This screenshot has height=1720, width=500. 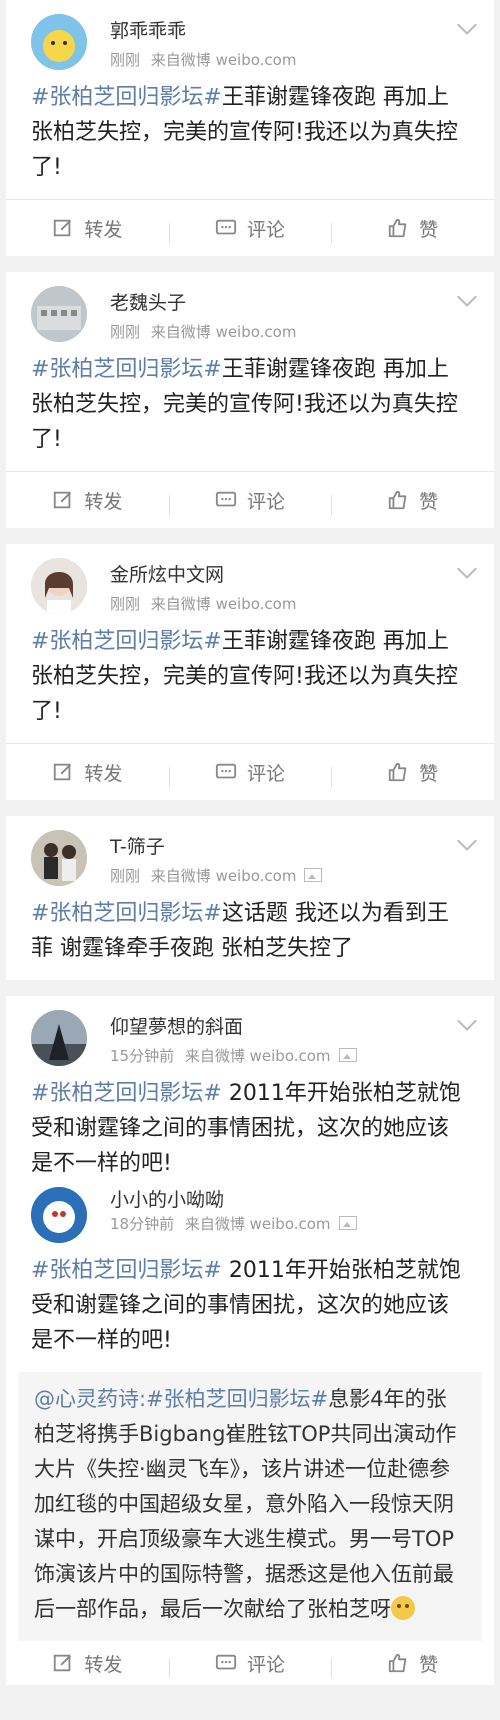 I want to click on username: 金所炫中文网, so click(x=167, y=573).